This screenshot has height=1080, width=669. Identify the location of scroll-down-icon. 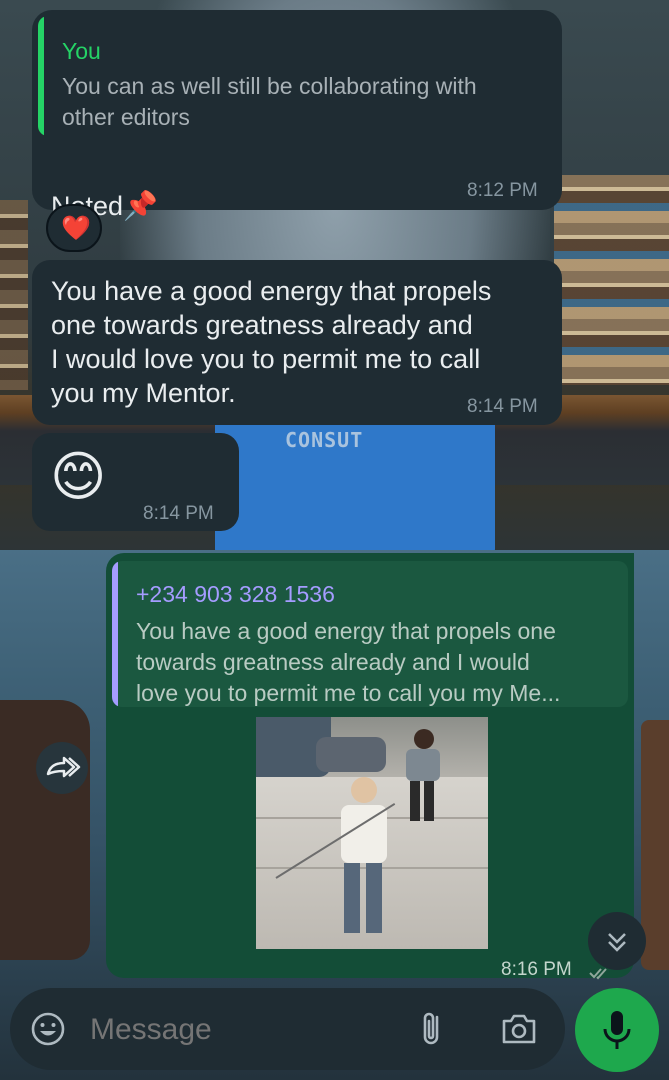
(617, 942).